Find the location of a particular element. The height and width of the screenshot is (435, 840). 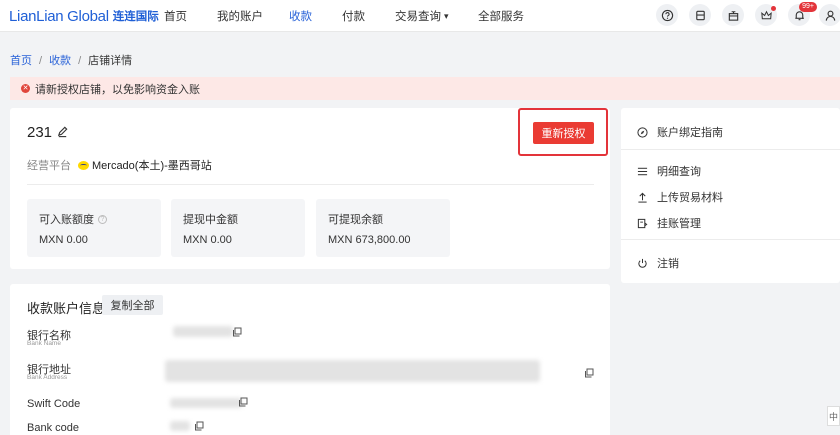

breadcrumb: 首页 / 收款 / 店铺详情 is located at coordinates (71, 60).